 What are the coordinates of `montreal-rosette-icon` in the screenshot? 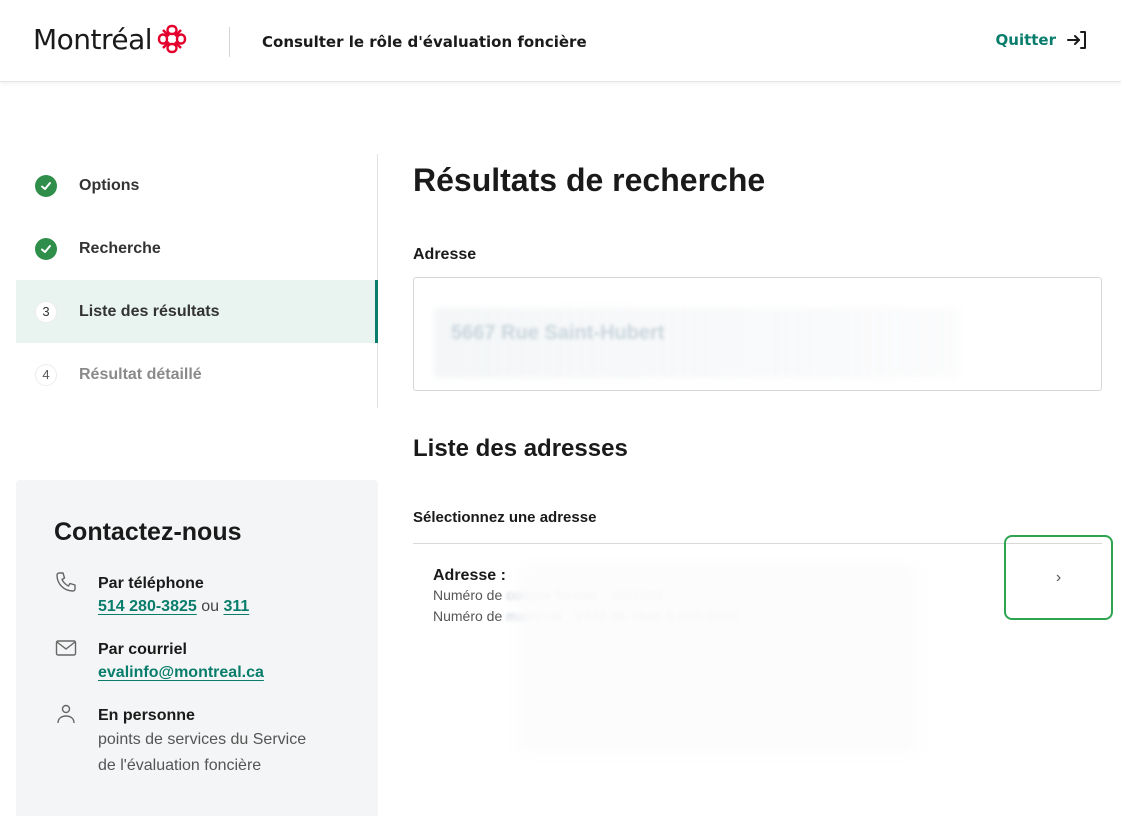 It's located at (172, 39).